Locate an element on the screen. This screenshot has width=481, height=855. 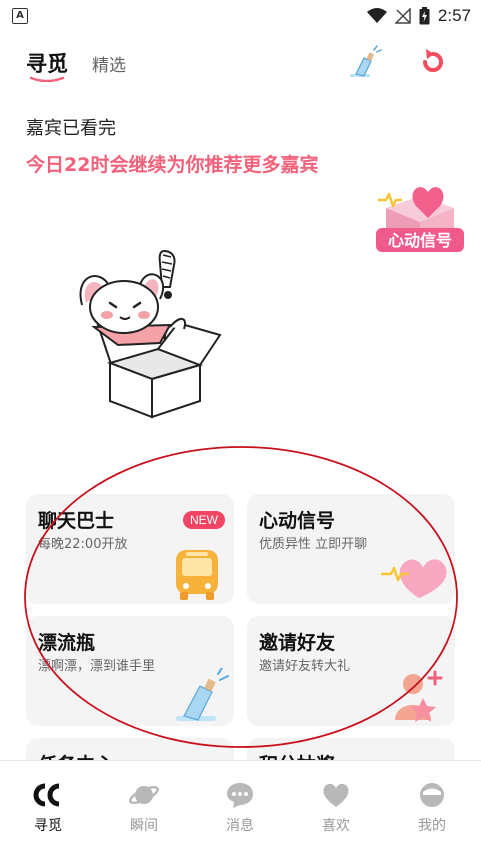
notification-icon: A is located at coordinates (20, 16).